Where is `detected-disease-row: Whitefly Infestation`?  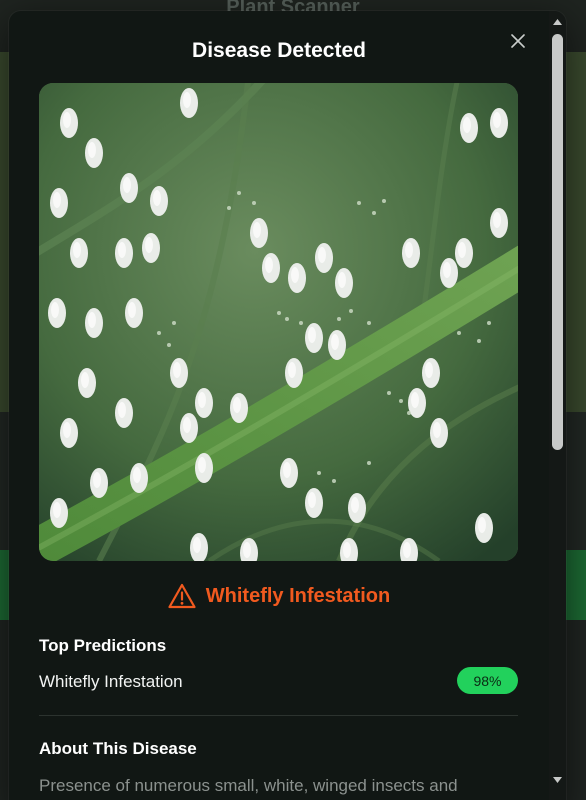
detected-disease-row: Whitefly Infestation is located at coordinates (279, 596).